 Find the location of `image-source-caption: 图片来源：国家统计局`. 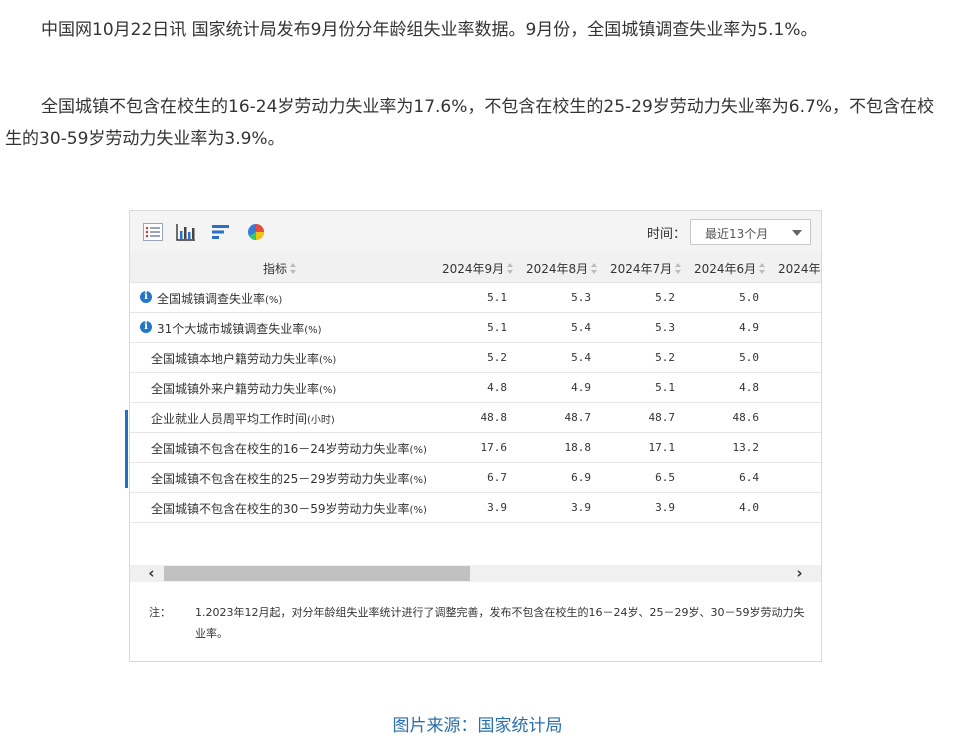

image-source-caption: 图片来源：国家统计局 is located at coordinates (477, 723).